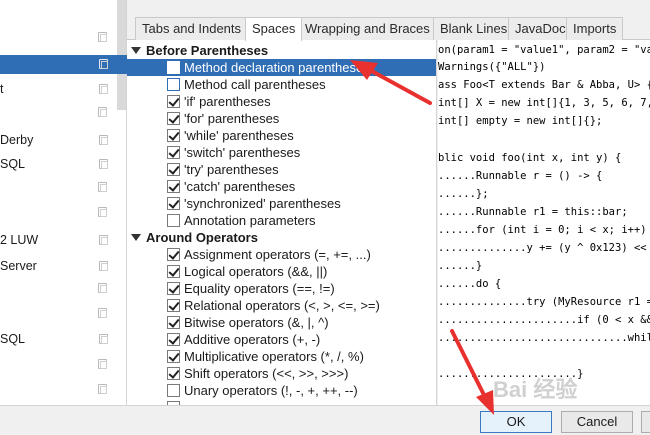 The width and height of the screenshot is (650, 435). I want to click on sidebar-item-label: t, so click(2, 89).